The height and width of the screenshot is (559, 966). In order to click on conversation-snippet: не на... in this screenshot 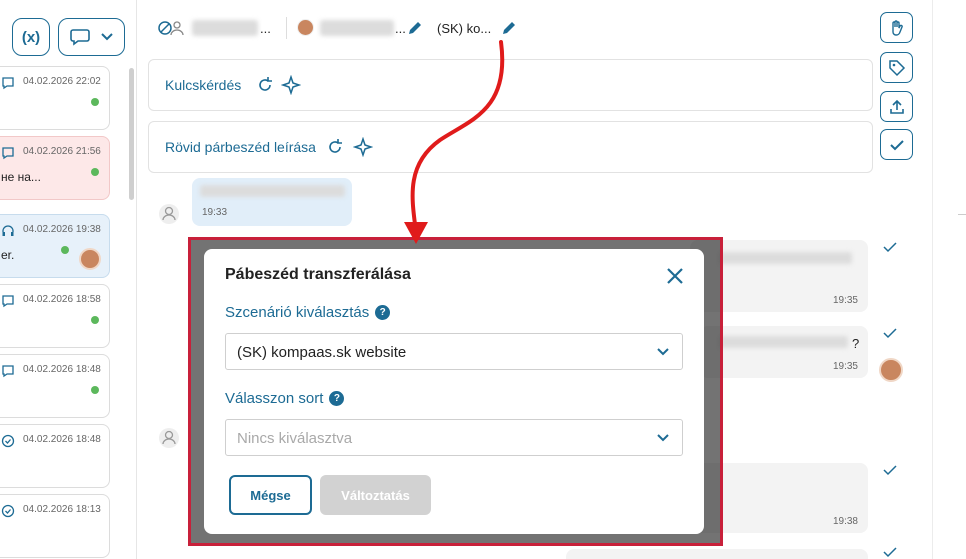, I will do `click(21, 177)`.